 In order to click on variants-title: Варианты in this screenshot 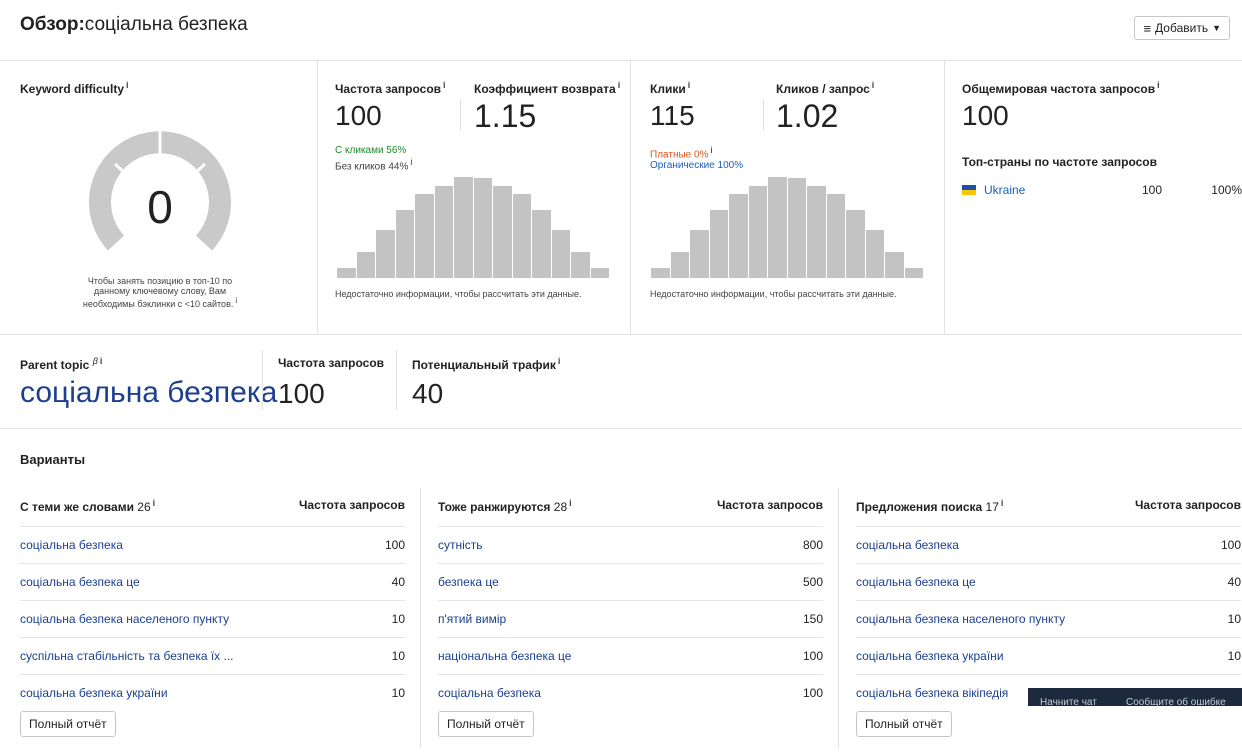, I will do `click(53, 459)`.